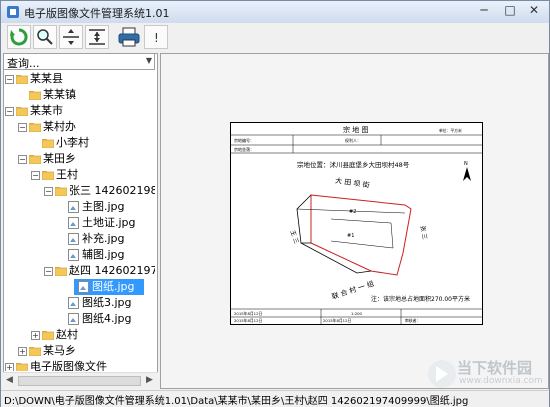  What do you see at coordinates (248, 320) in the screenshot?
I see `footer-date-2: 2015年8月12日` at bounding box center [248, 320].